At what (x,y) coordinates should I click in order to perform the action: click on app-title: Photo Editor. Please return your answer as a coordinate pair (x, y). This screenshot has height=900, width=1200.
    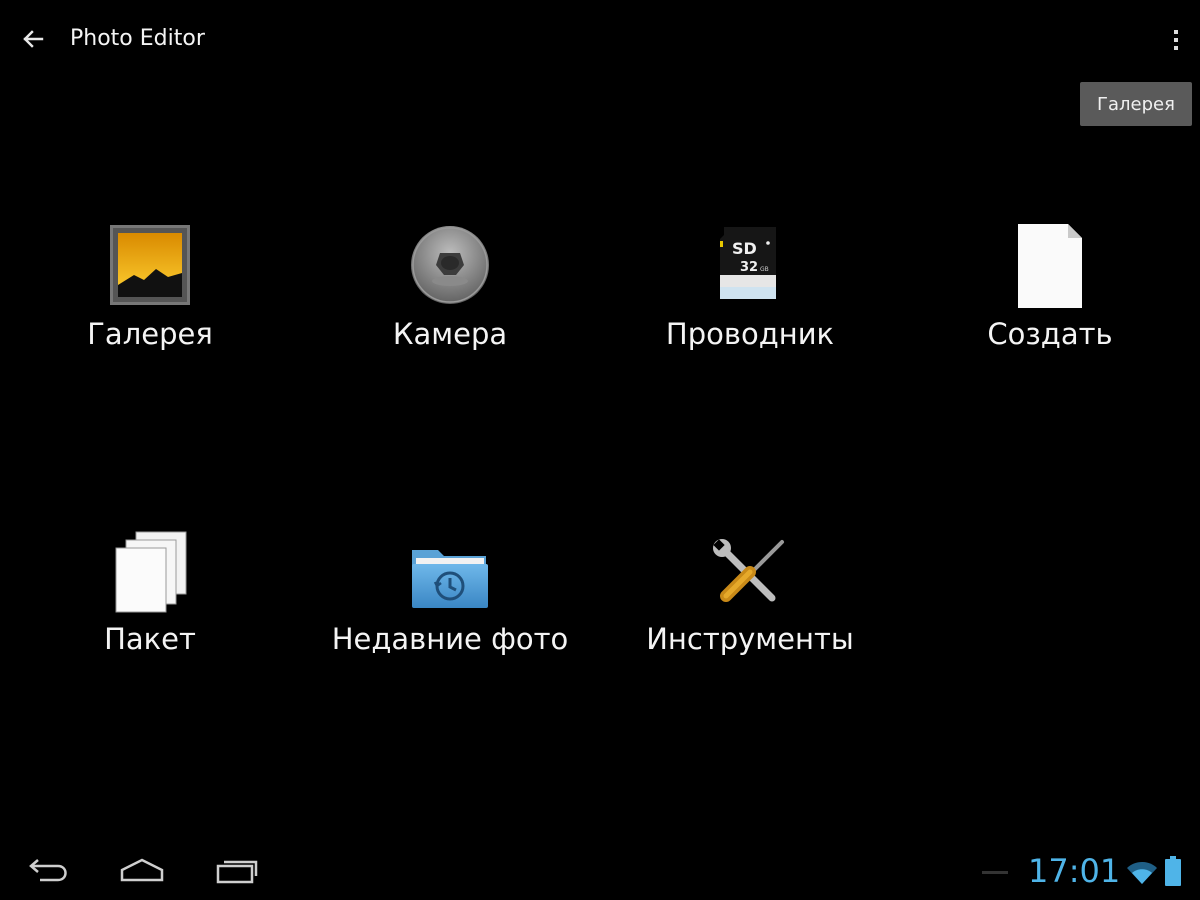
    Looking at the image, I should click on (137, 38).